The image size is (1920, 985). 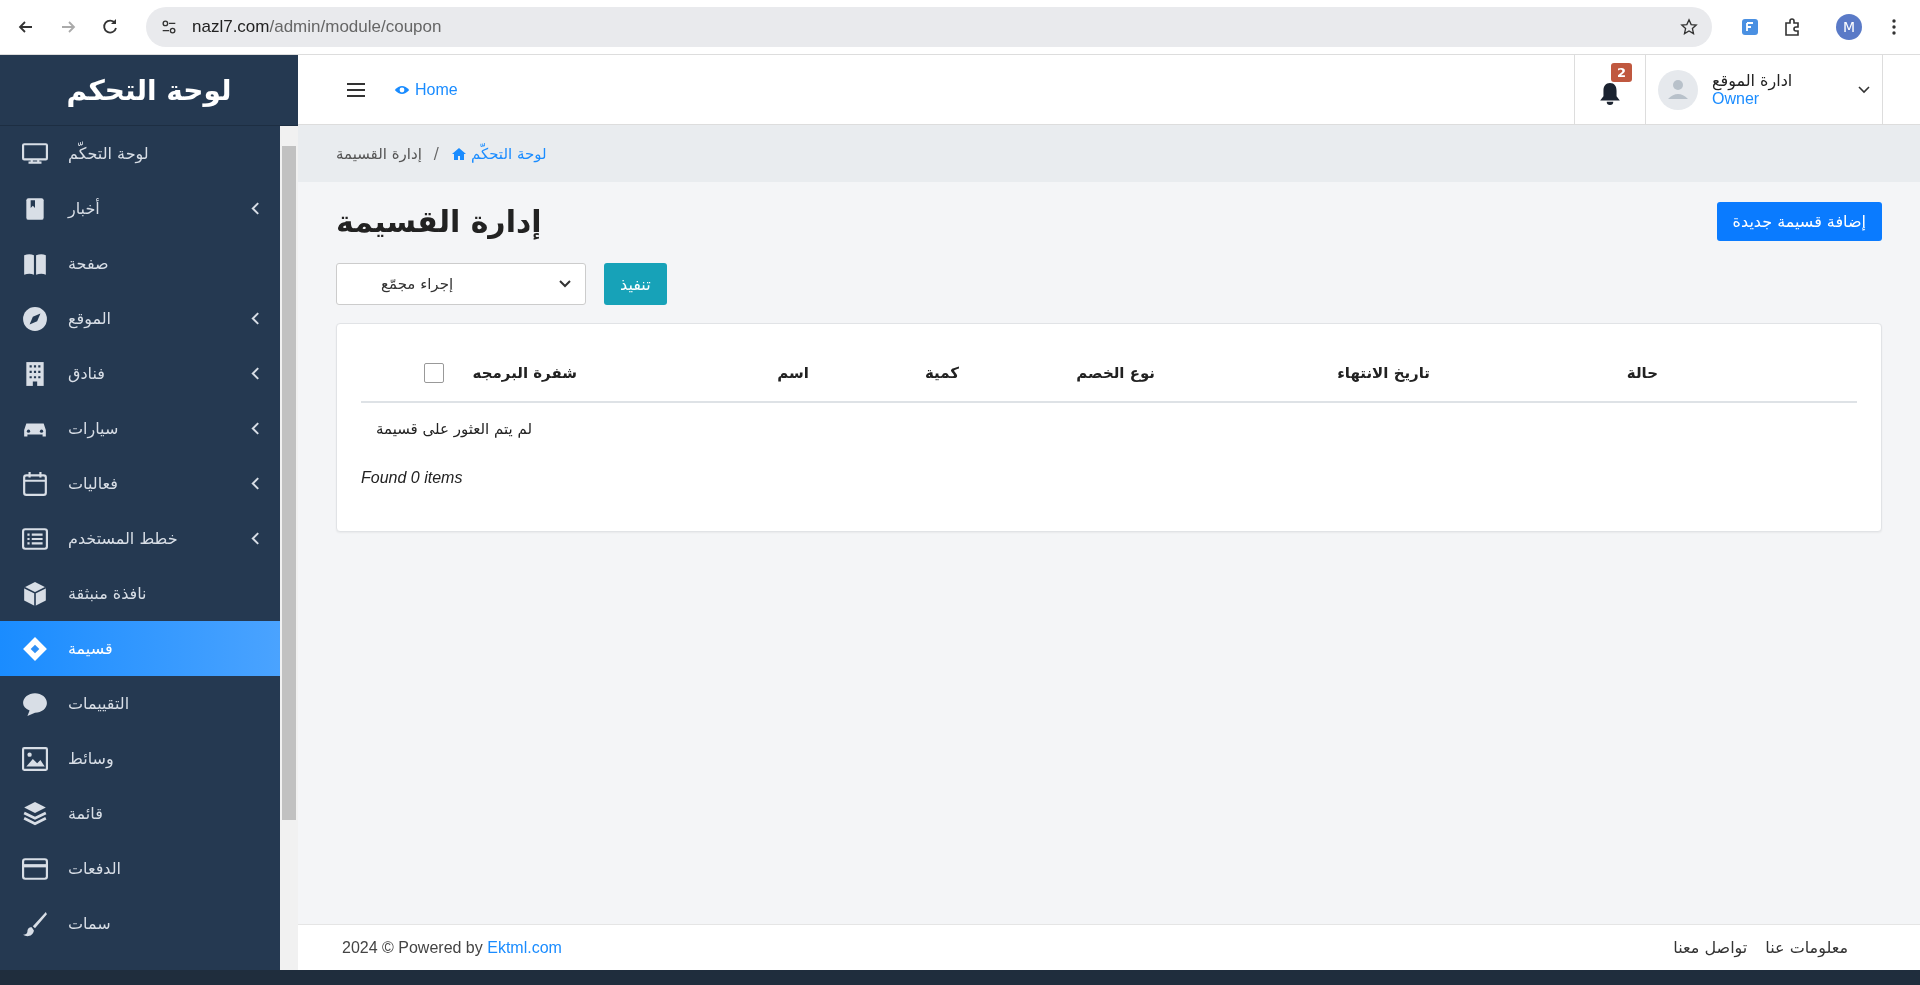 What do you see at coordinates (140, 923) in the screenshot?
I see `sidebar-item: سمات` at bounding box center [140, 923].